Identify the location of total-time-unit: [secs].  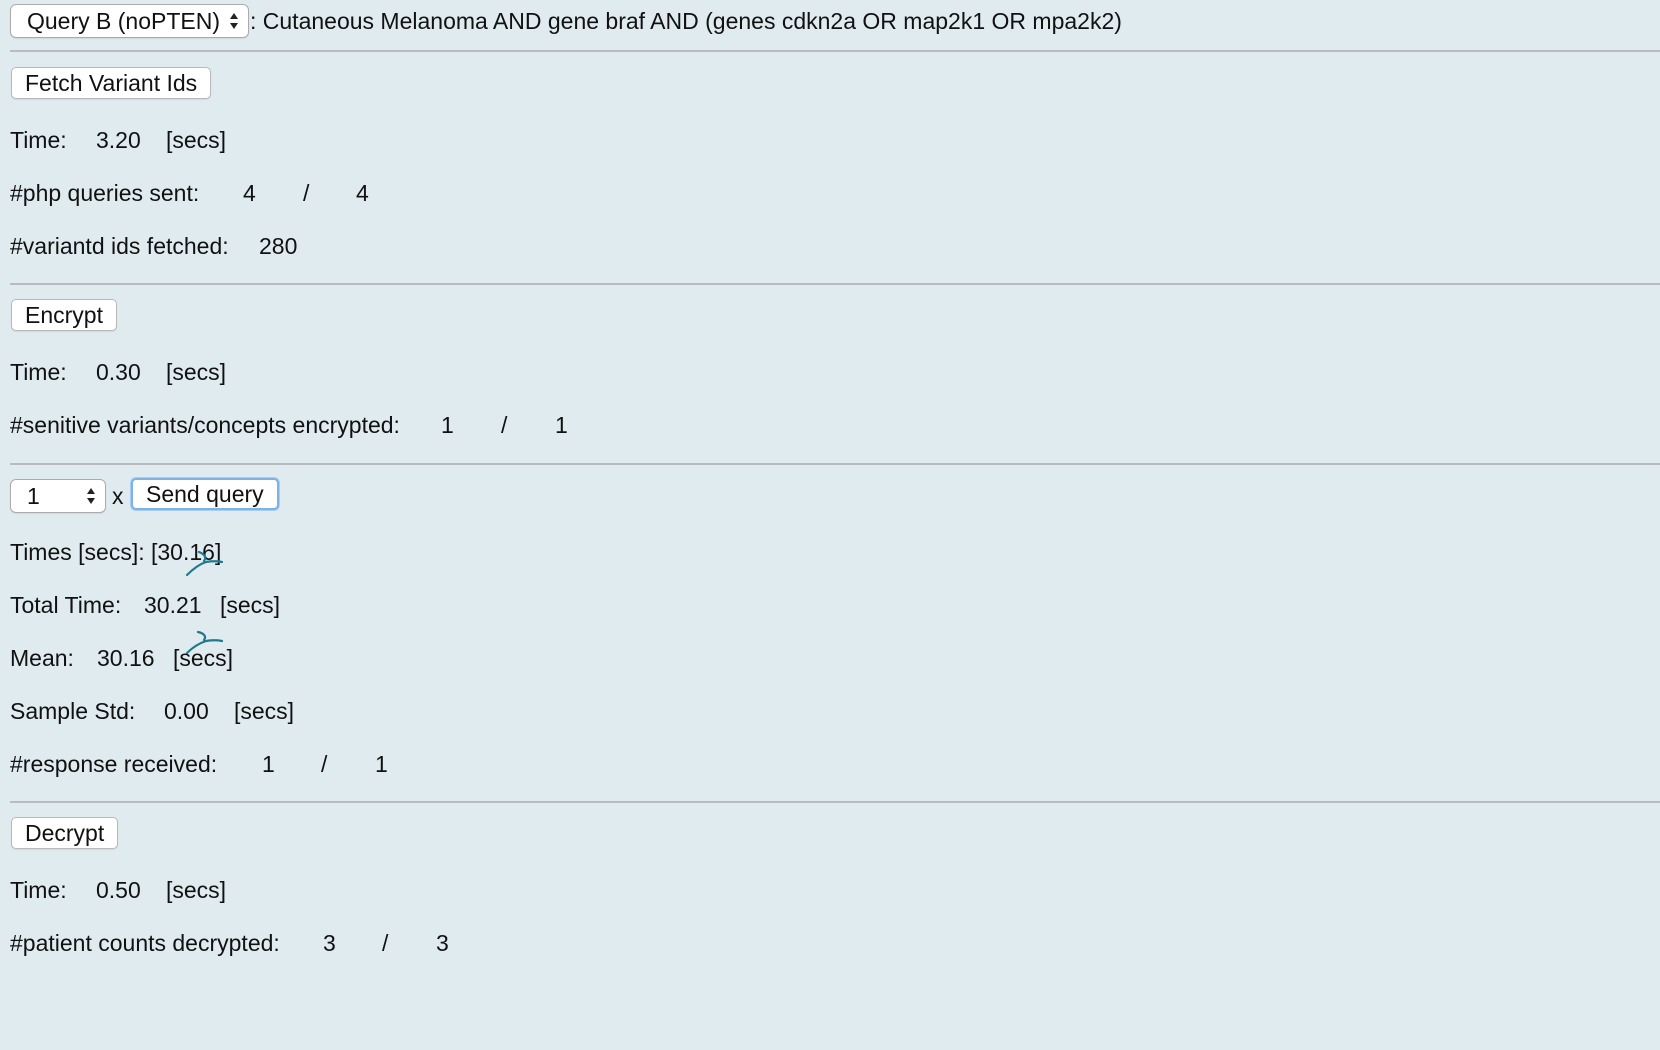
(250, 605).